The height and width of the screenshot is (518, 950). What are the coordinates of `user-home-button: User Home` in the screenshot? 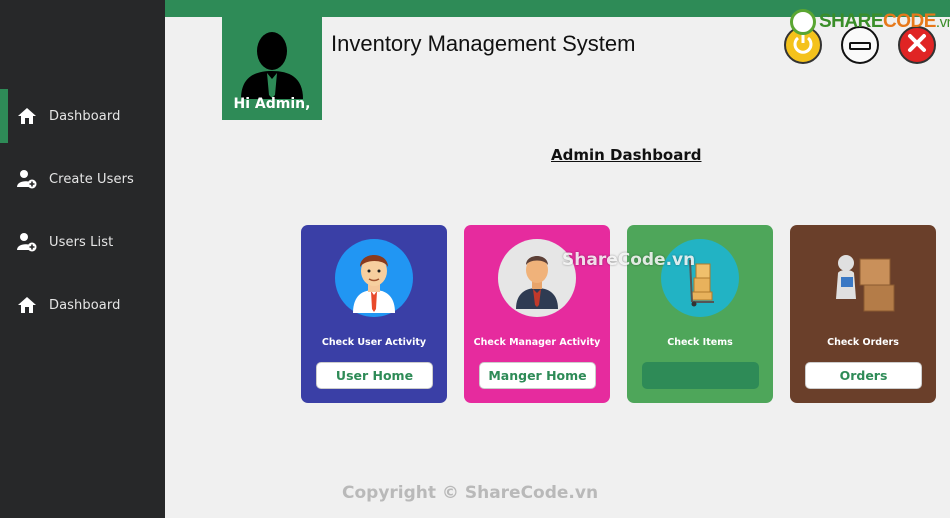 It's located at (374, 375).